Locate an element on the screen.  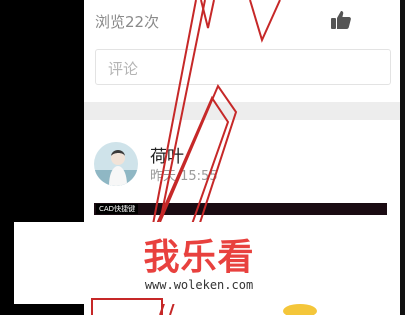
section-divider is located at coordinates (242, 111).